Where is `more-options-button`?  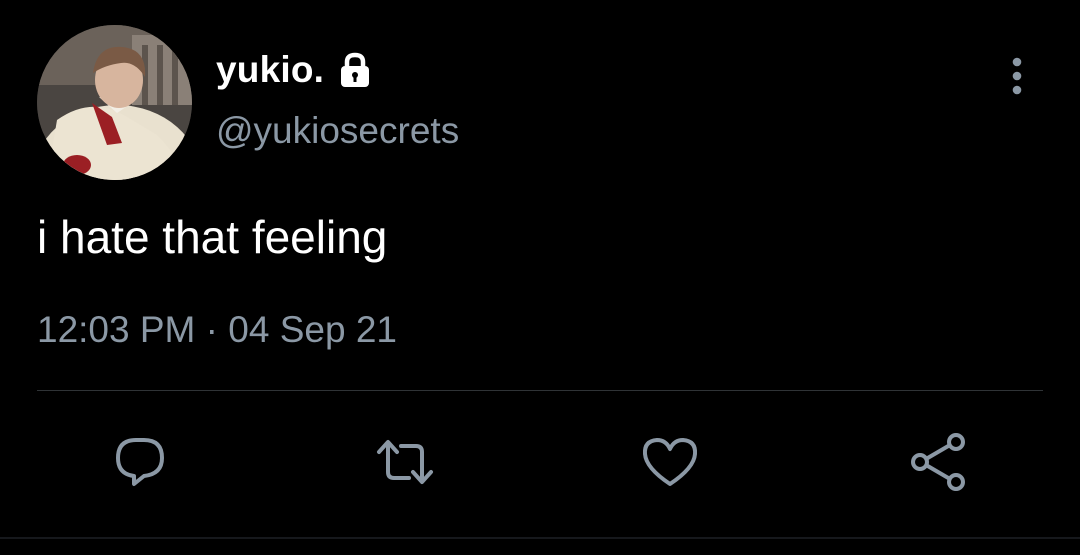
more-options-button is located at coordinates (1017, 76).